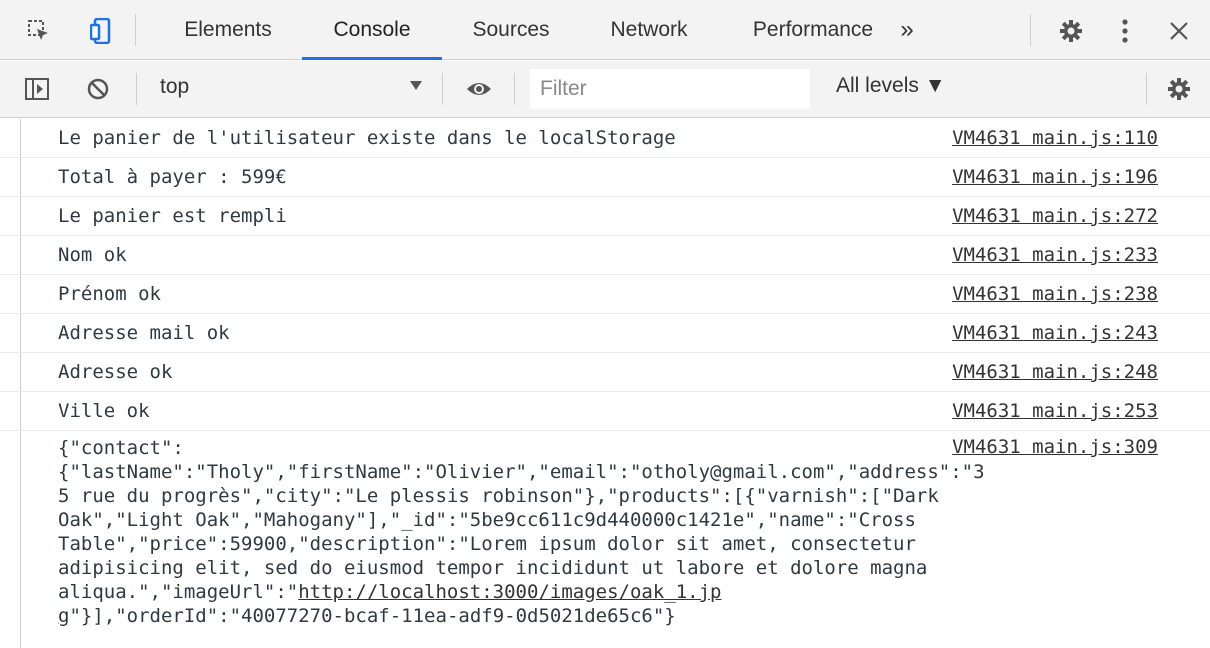  What do you see at coordinates (1055, 216) in the screenshot?
I see `source-link: VM4631 main.js:272` at bounding box center [1055, 216].